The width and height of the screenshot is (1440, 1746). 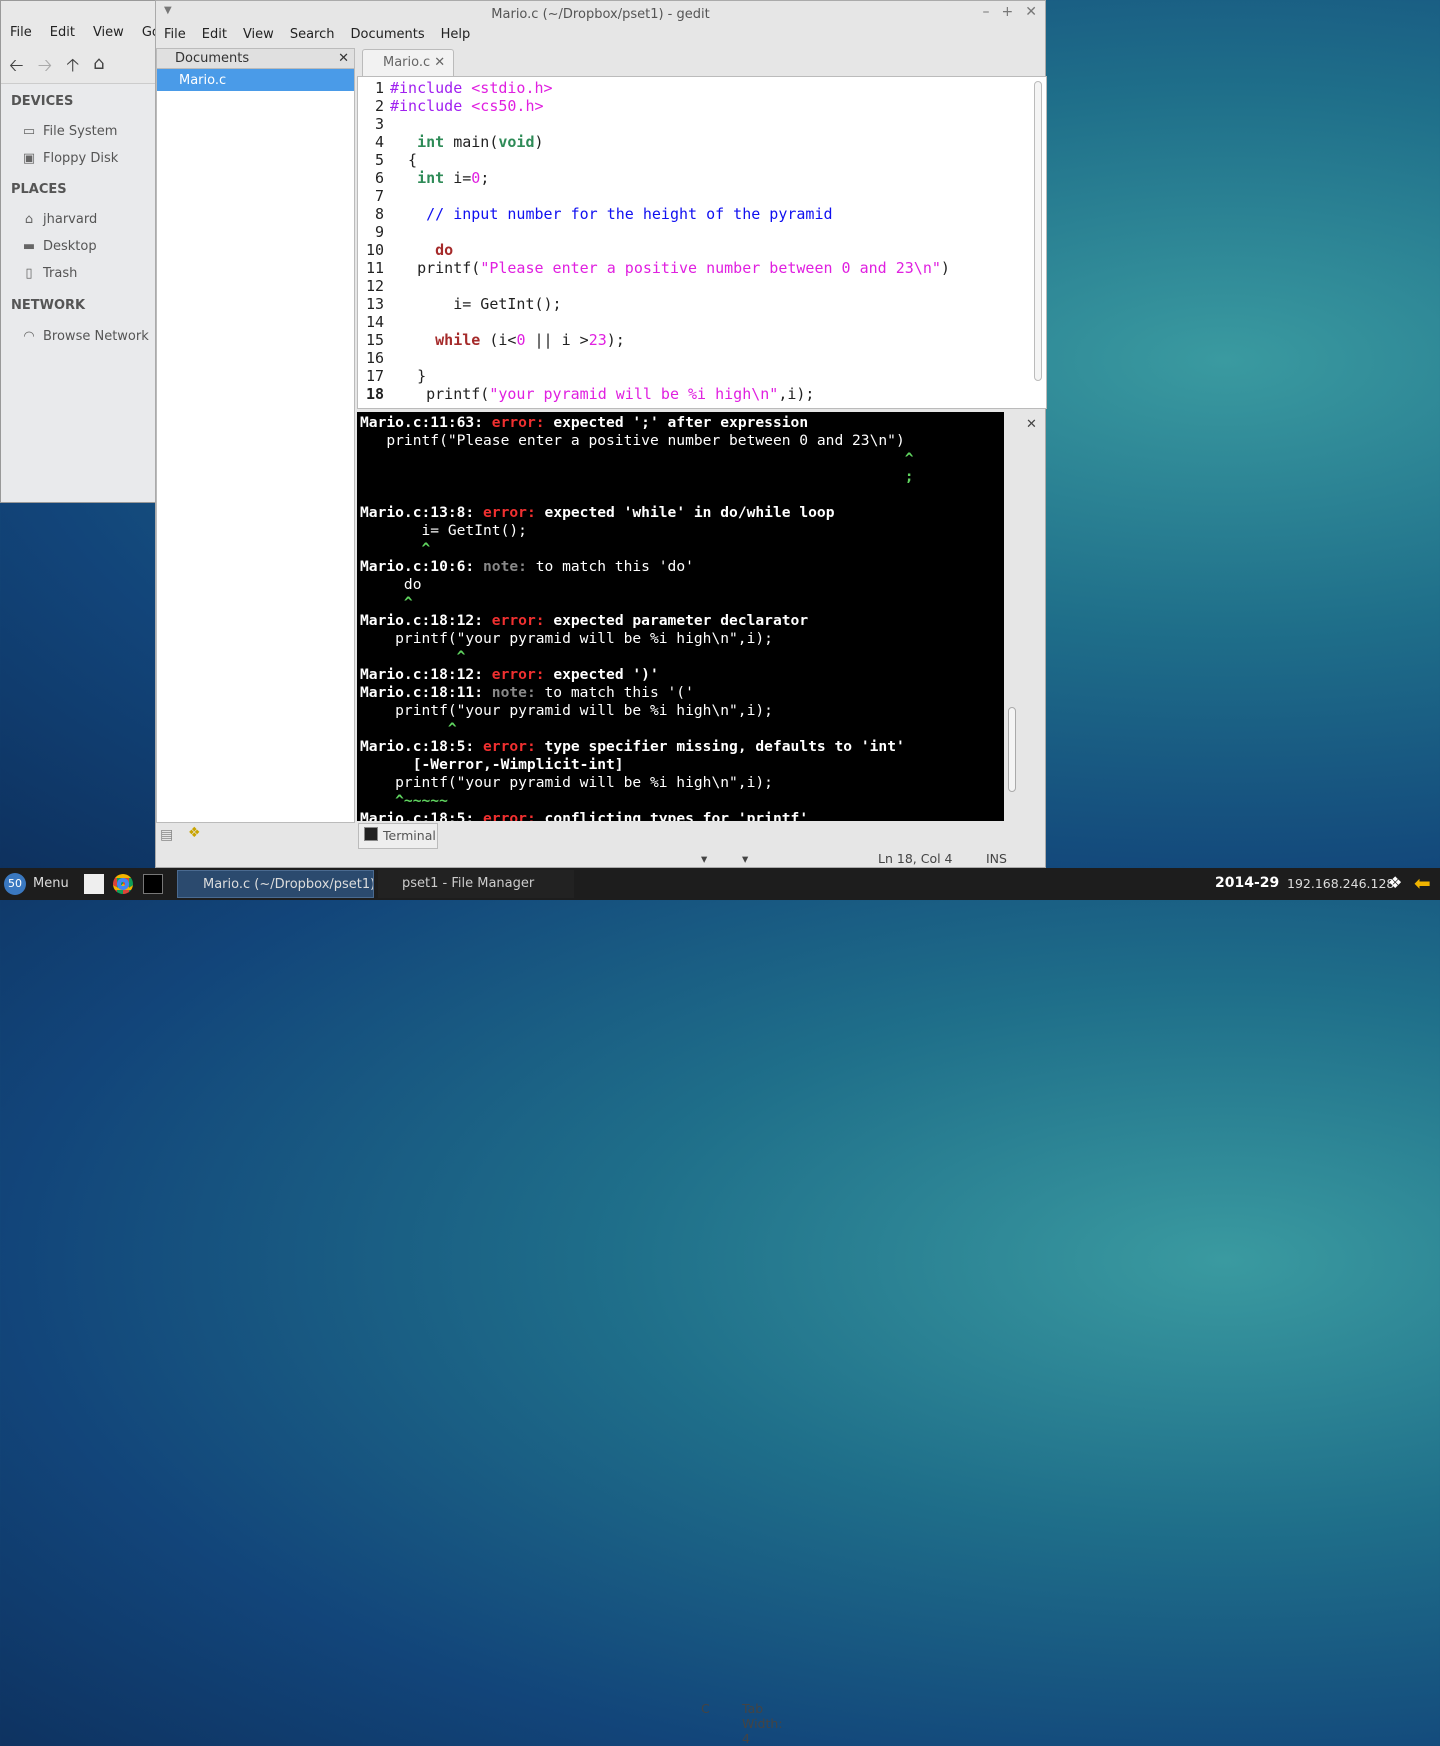 What do you see at coordinates (439, 62) in the screenshot?
I see `tab-close-icon: ✕` at bounding box center [439, 62].